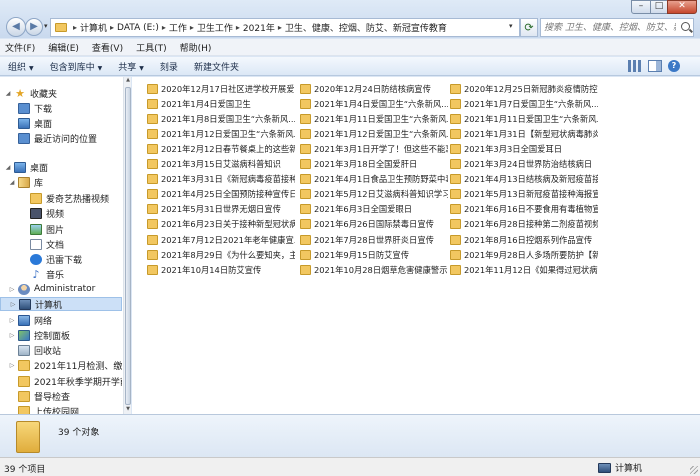  Describe the element at coordinates (16, 27) in the screenshot. I see `back-button: ◀` at that location.